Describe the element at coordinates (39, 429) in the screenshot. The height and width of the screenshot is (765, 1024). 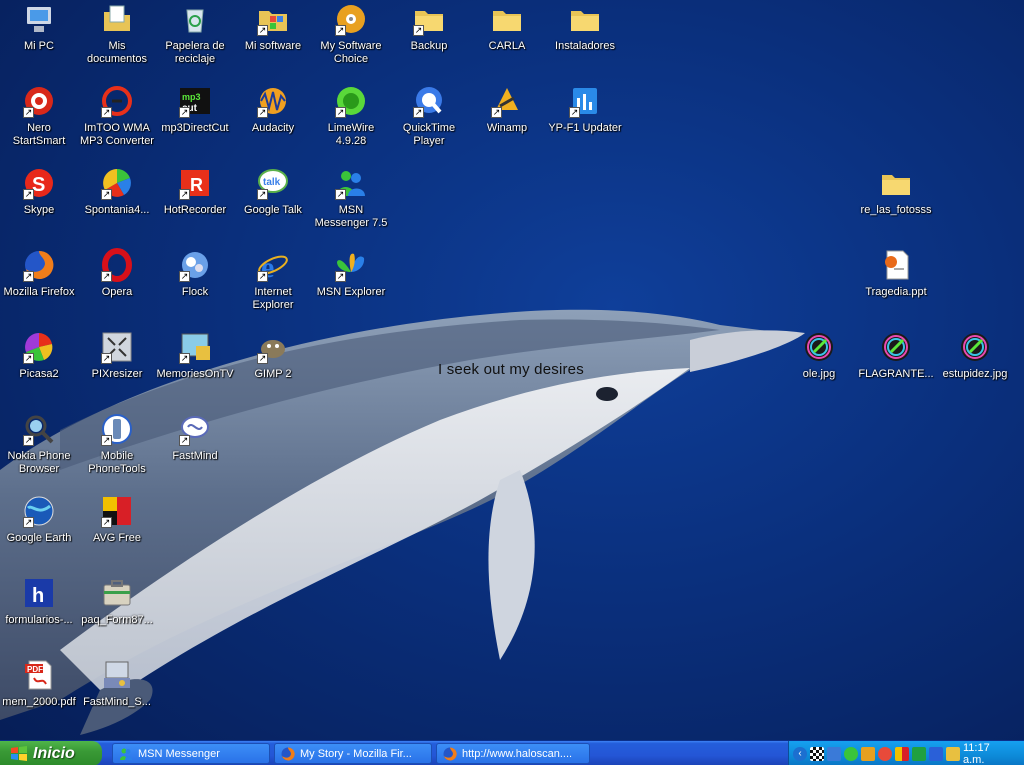
I see `nokia-browser-icon: ↗` at that location.